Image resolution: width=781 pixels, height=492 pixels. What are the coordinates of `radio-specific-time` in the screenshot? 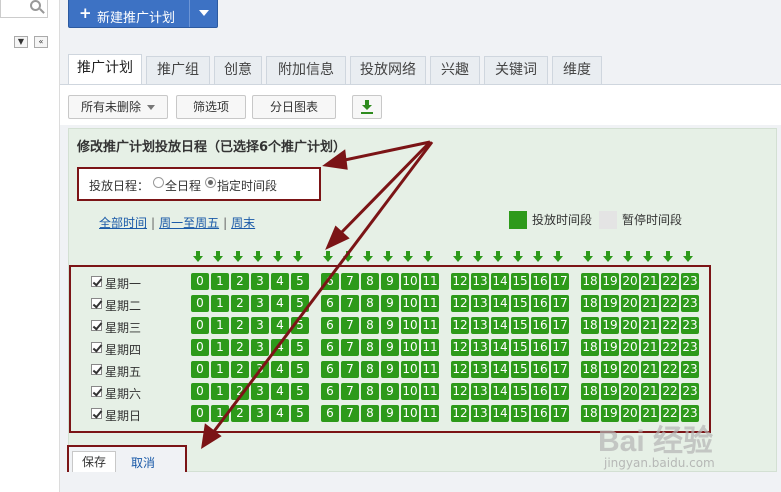 It's located at (210, 182).